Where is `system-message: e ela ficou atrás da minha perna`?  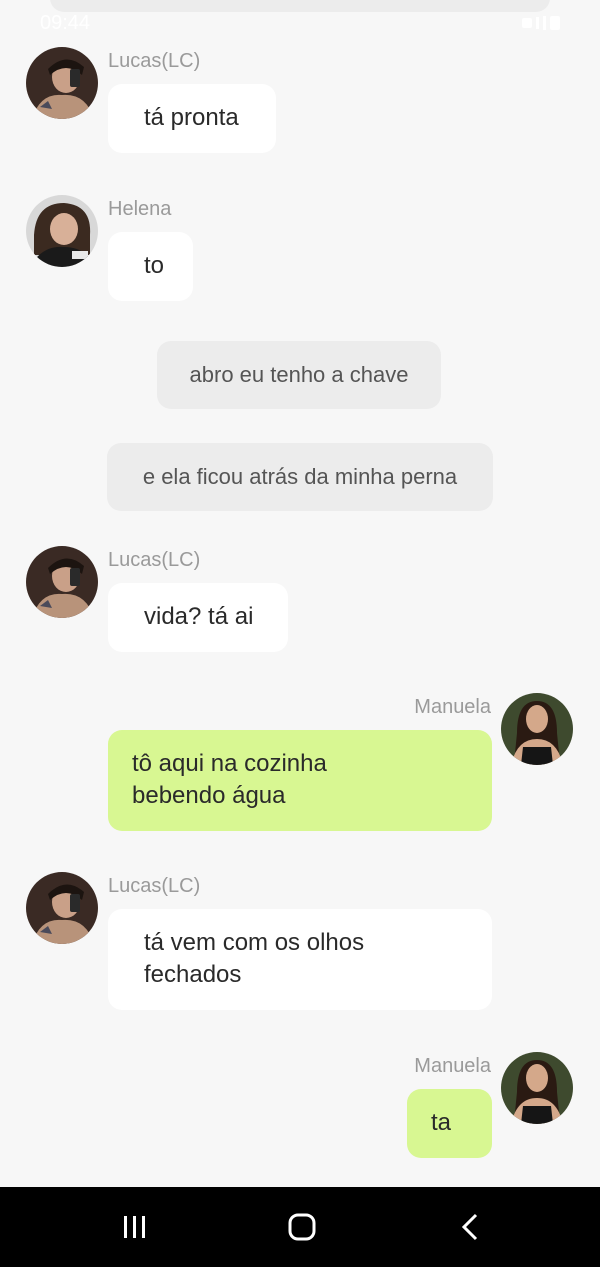 system-message: e ela ficou atrás da minha perna is located at coordinates (300, 477).